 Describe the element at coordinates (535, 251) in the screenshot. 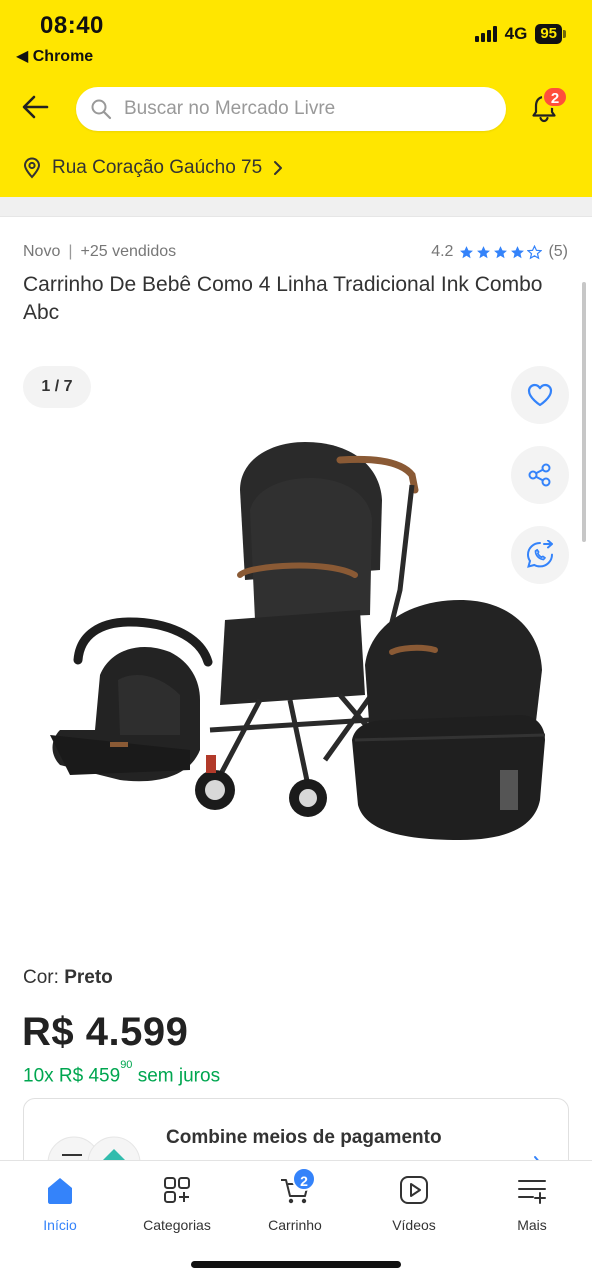

I see `star-empty-icon` at that location.